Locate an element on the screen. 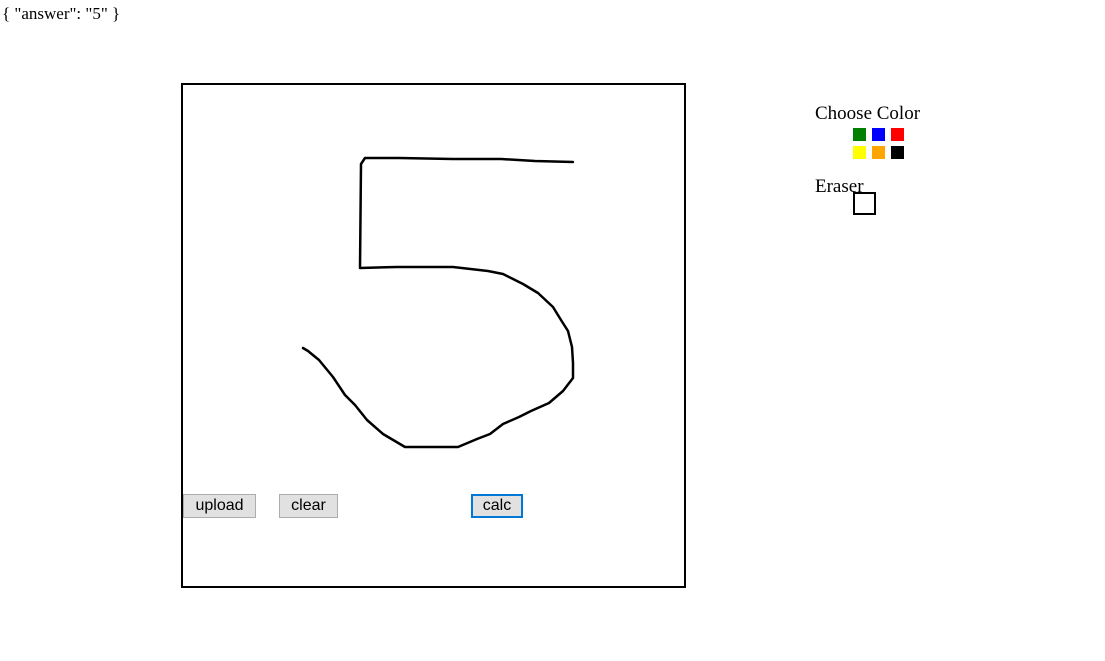 This screenshot has width=1105, height=661. color-swatch-orange is located at coordinates (878, 152).